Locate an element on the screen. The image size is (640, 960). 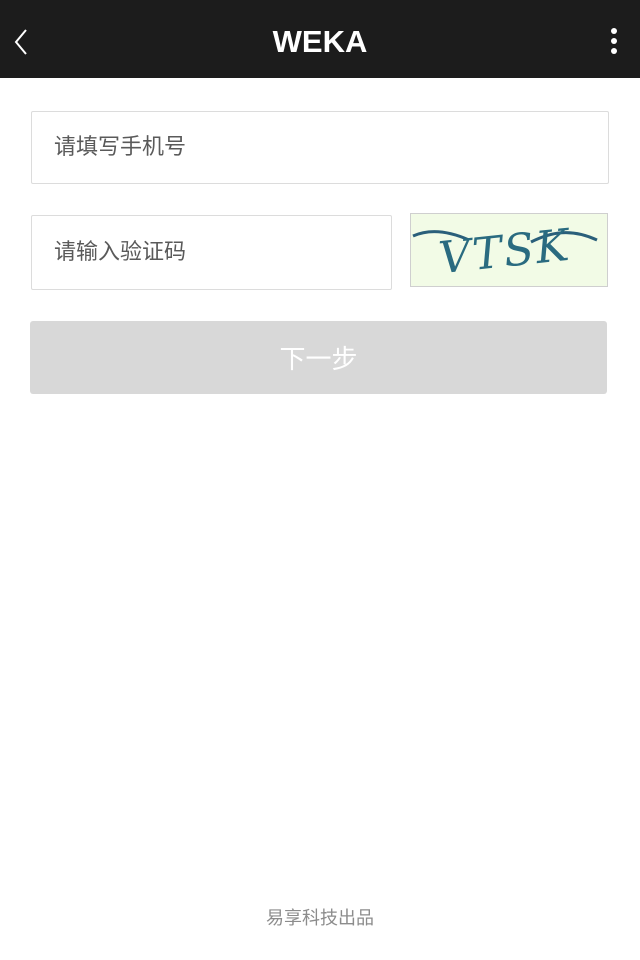
verification-code-input is located at coordinates (211, 252).